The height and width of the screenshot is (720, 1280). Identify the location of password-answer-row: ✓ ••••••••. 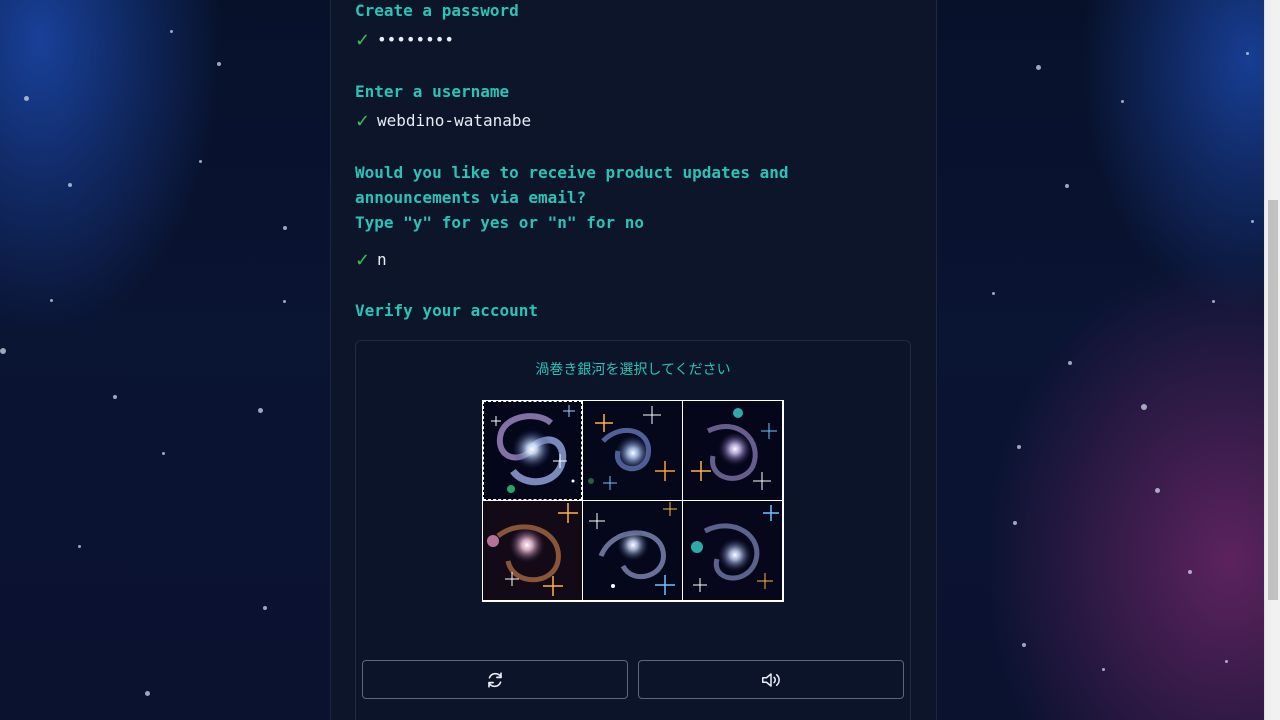
(405, 40).